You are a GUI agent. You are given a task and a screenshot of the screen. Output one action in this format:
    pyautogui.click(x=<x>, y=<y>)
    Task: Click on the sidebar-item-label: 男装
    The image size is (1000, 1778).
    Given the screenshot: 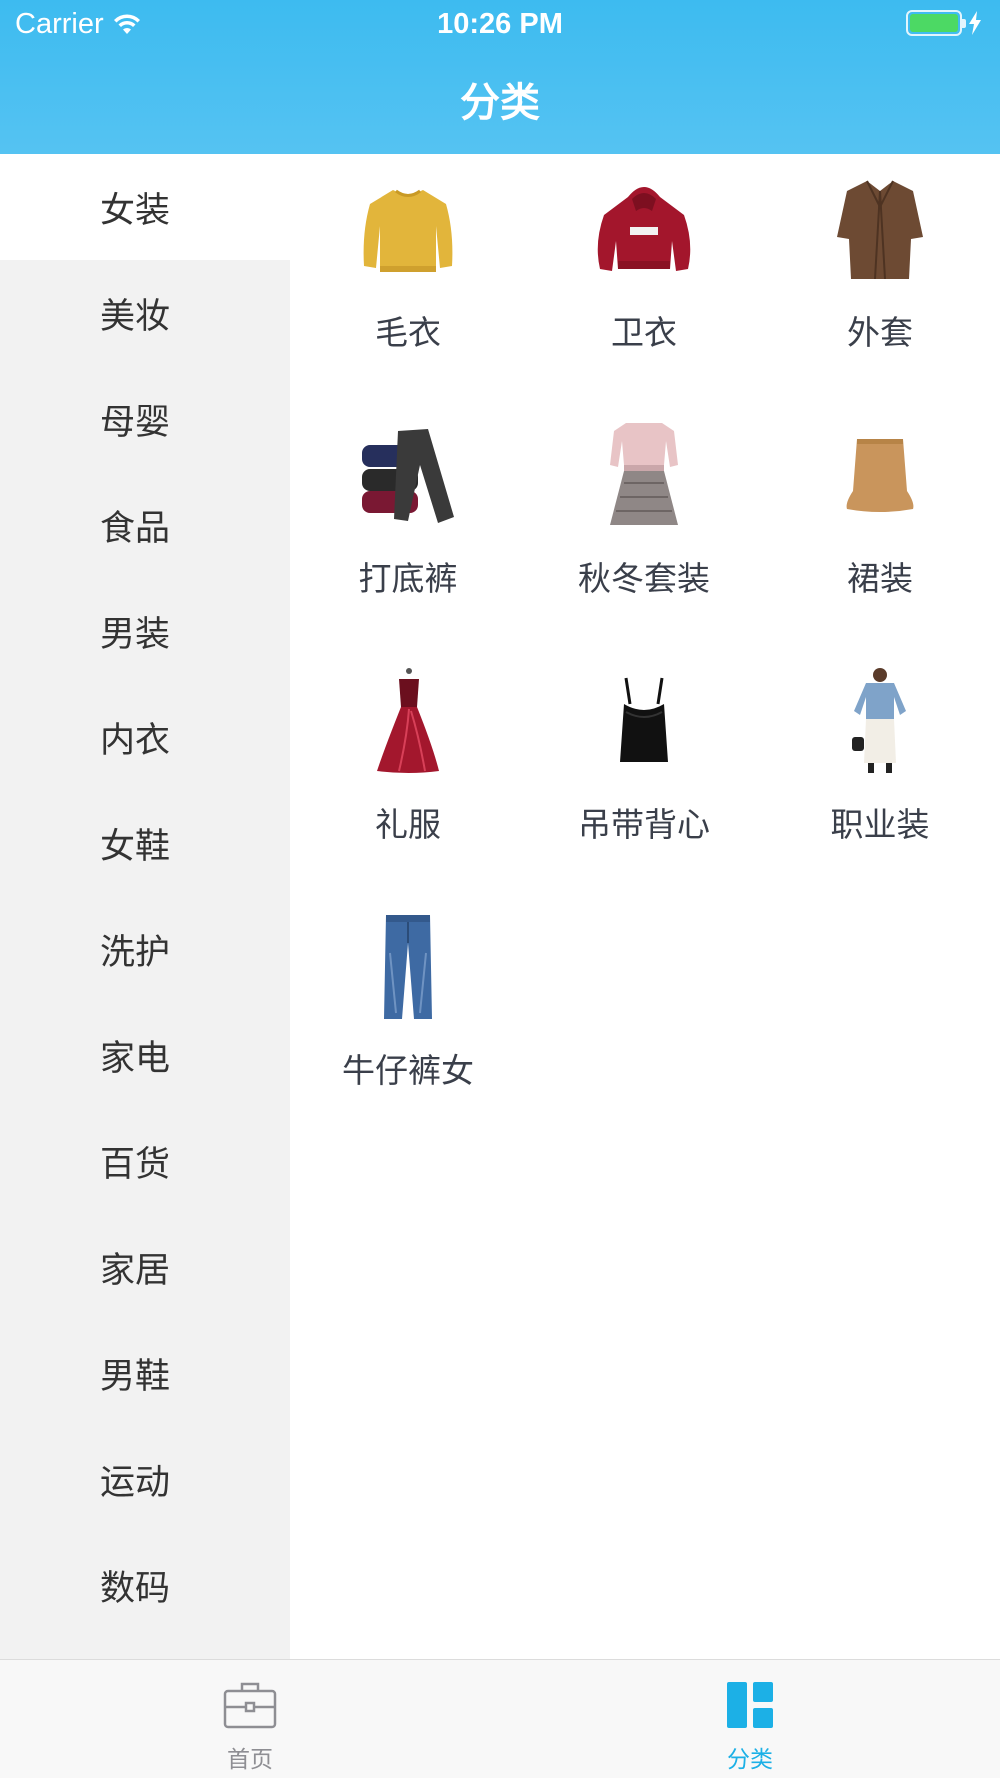 What is the action you would take?
    pyautogui.click(x=134, y=634)
    